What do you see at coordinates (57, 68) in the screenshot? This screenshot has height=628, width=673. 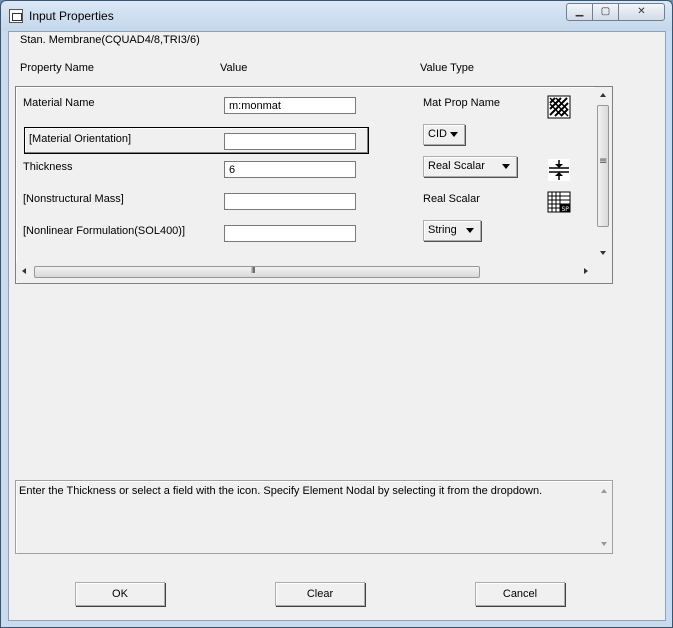 I see `header-property-name: Property Name` at bounding box center [57, 68].